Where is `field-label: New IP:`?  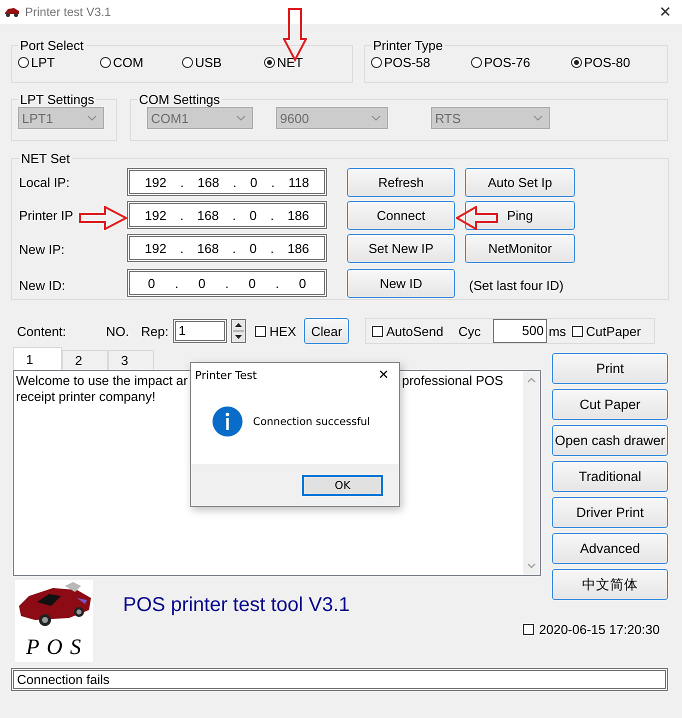 field-label: New IP: is located at coordinates (42, 249).